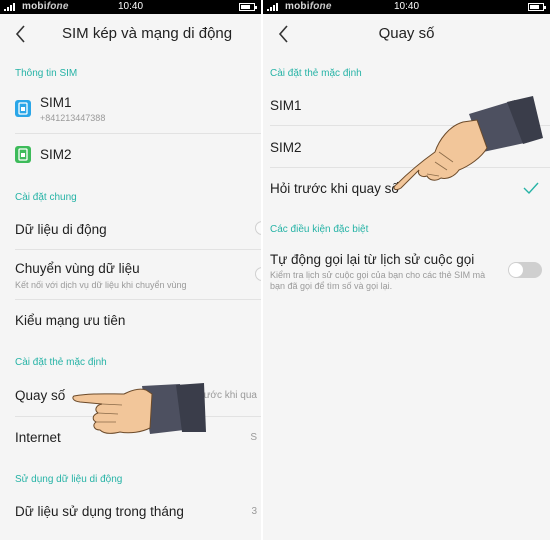 Image resolution: width=550 pixels, height=540 pixels. Describe the element at coordinates (138, 228) in the screenshot. I see `mobile-data-item: Dữ liệu di động` at that location.